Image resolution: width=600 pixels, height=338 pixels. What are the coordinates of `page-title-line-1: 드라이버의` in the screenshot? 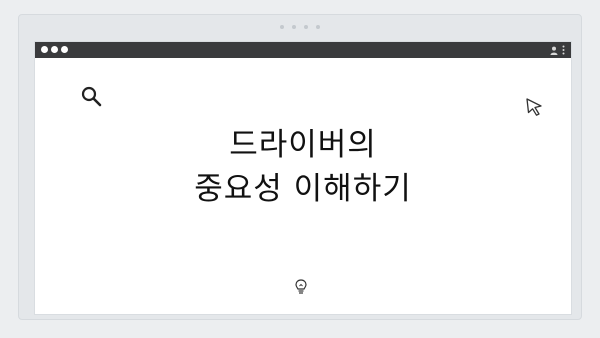 It's located at (303, 145).